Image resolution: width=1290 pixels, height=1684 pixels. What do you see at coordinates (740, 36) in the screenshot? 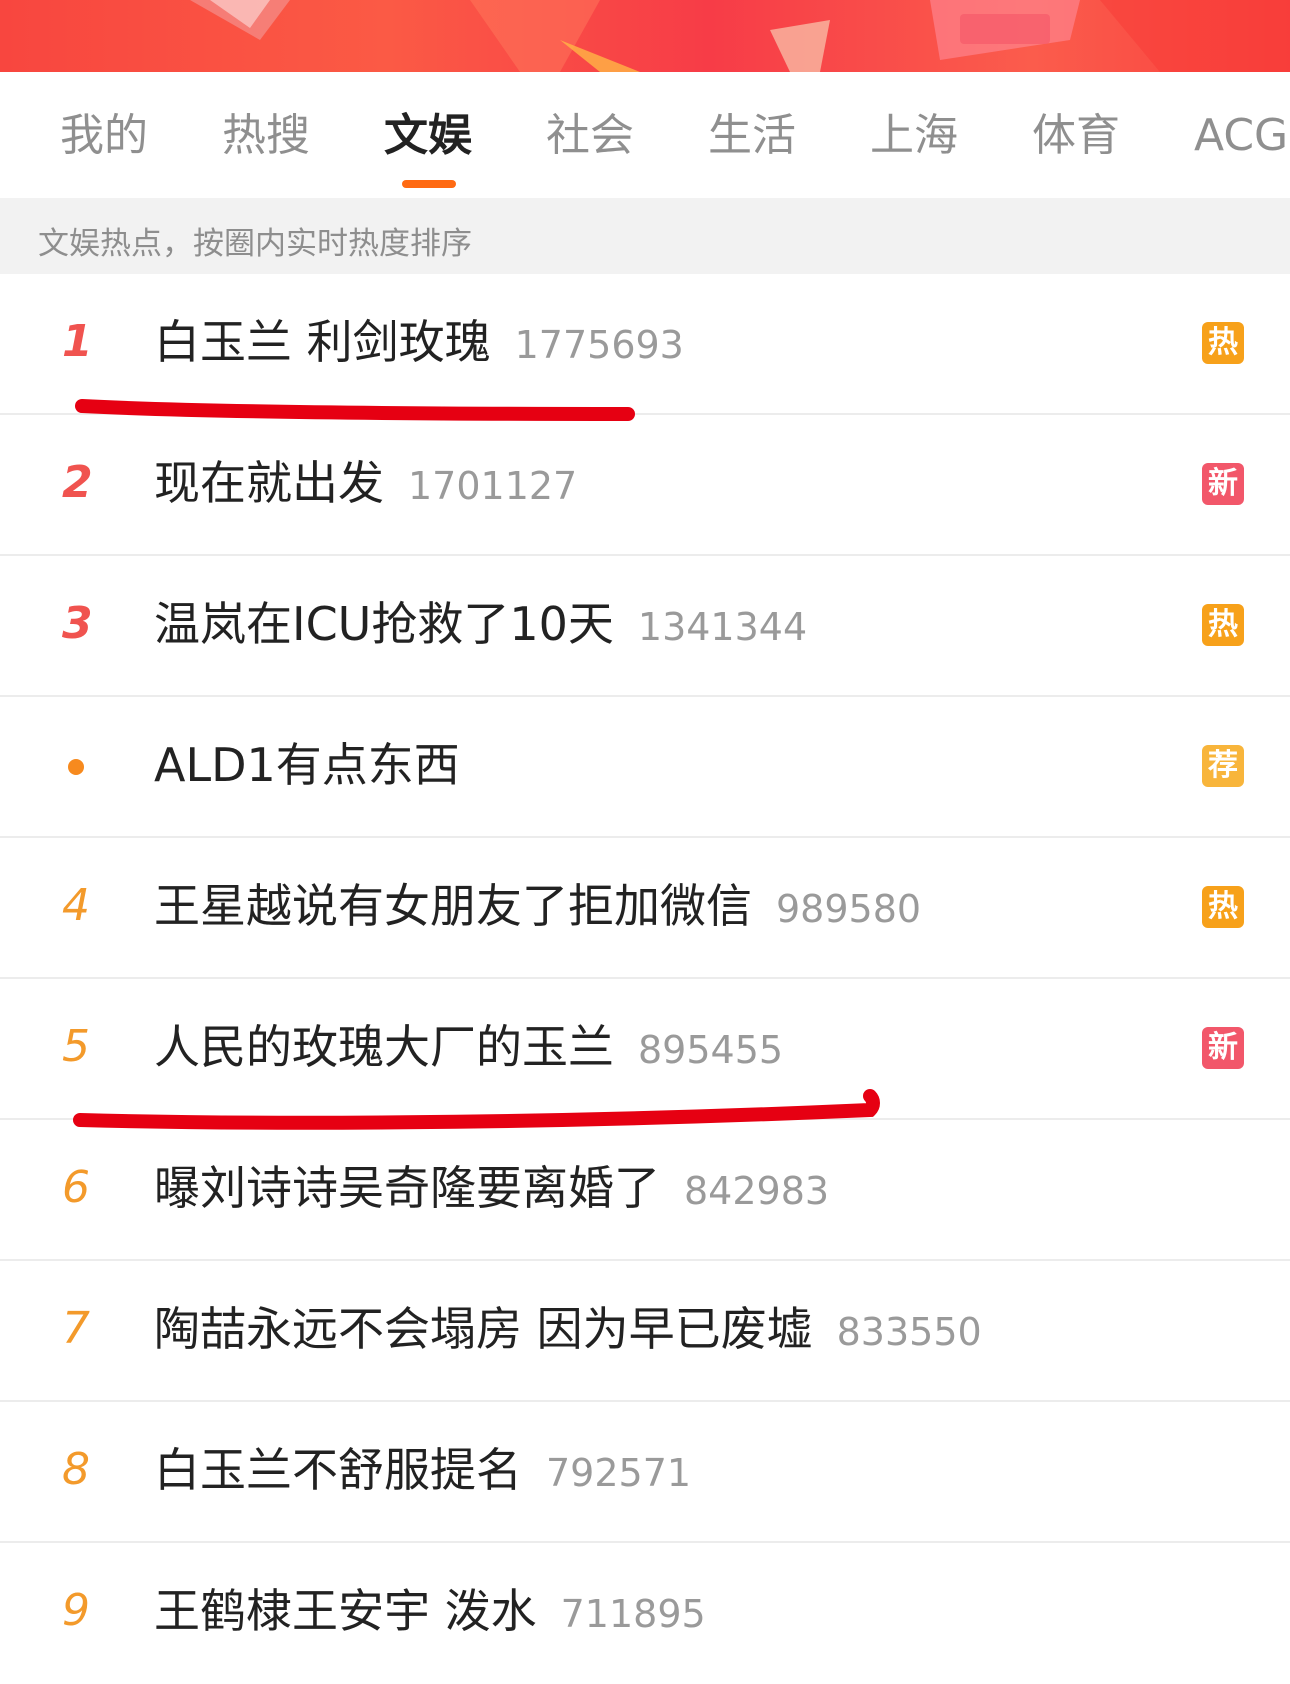
I see `banner-decoration` at bounding box center [740, 36].